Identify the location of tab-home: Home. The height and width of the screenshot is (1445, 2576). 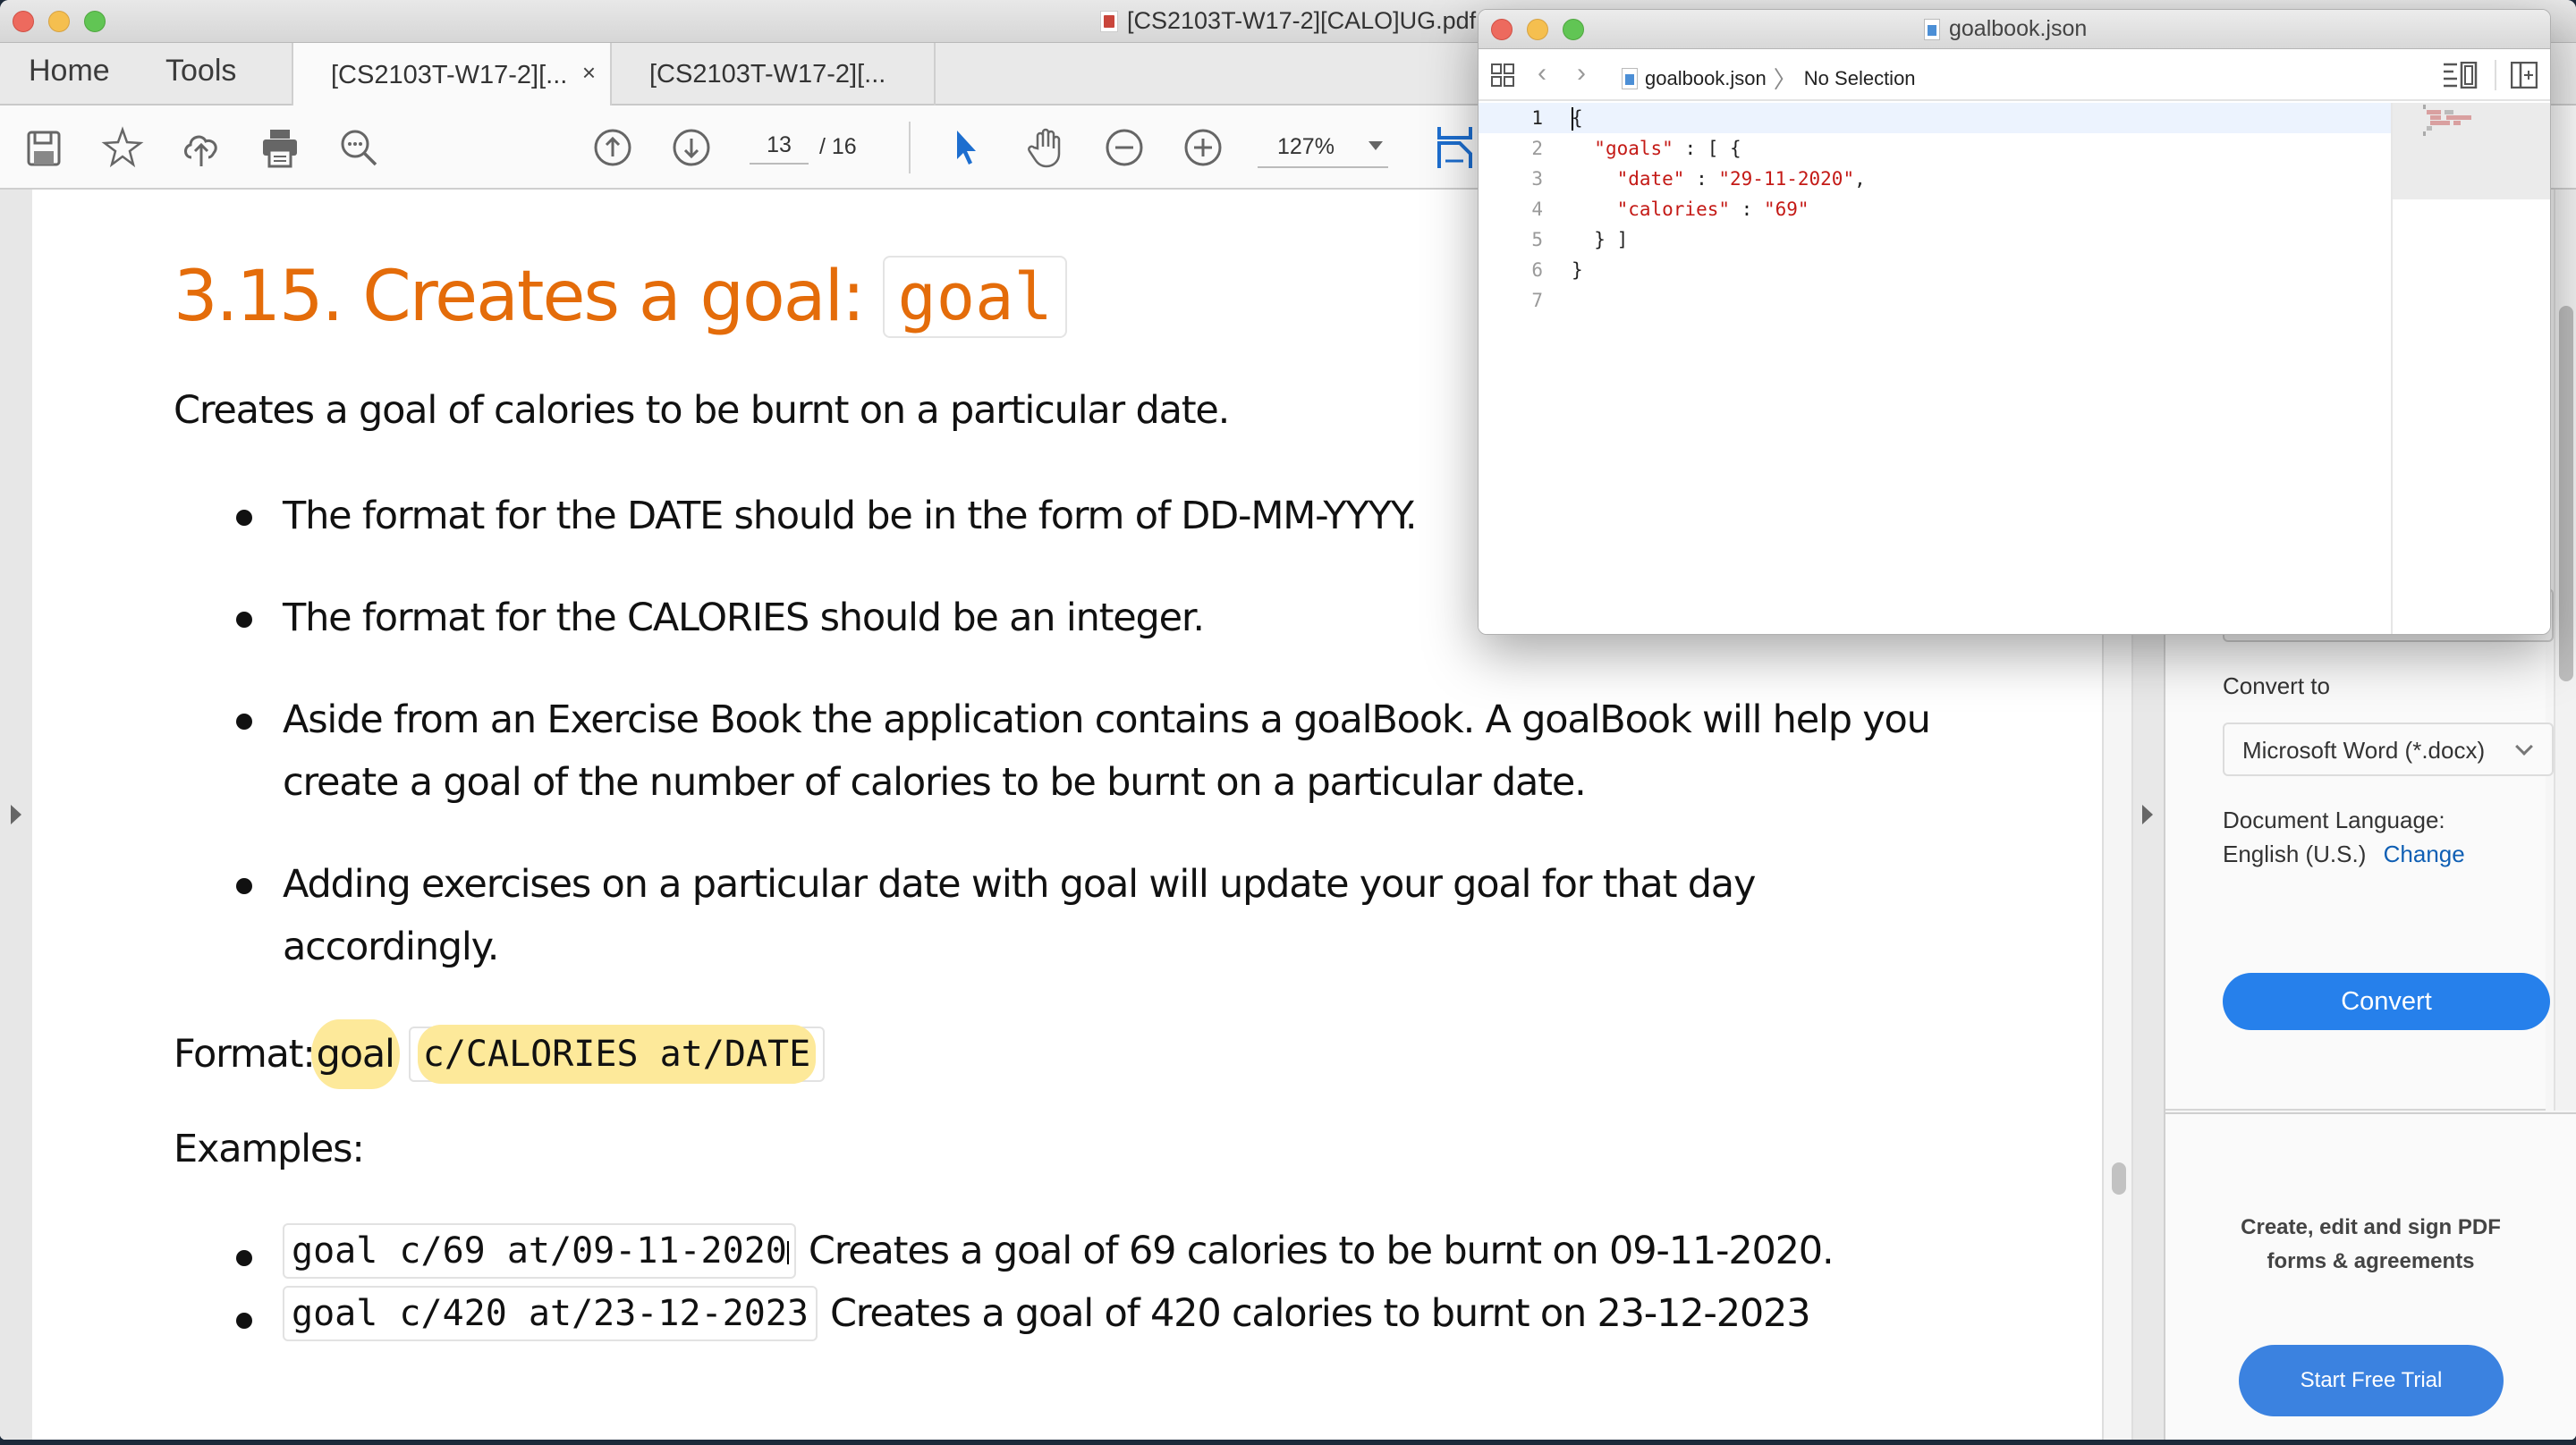
(69, 71).